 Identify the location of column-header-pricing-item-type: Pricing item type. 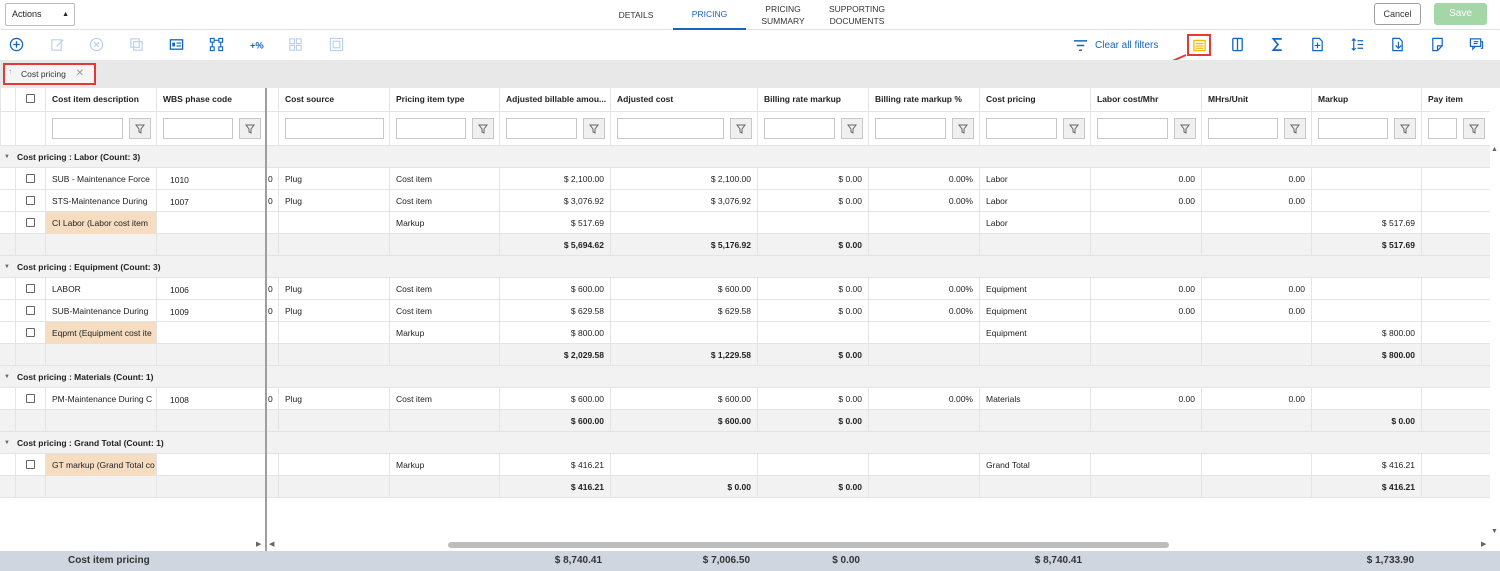
(444, 100).